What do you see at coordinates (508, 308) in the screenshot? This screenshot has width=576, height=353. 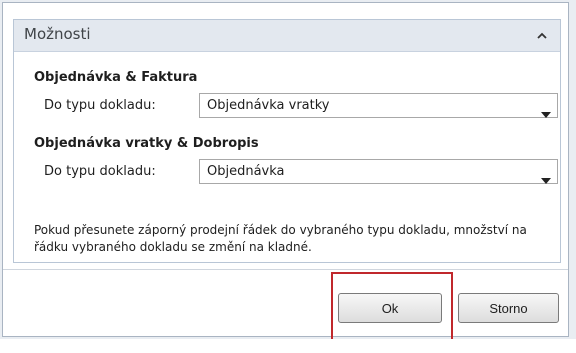 I see `cancel-button: Storno` at bounding box center [508, 308].